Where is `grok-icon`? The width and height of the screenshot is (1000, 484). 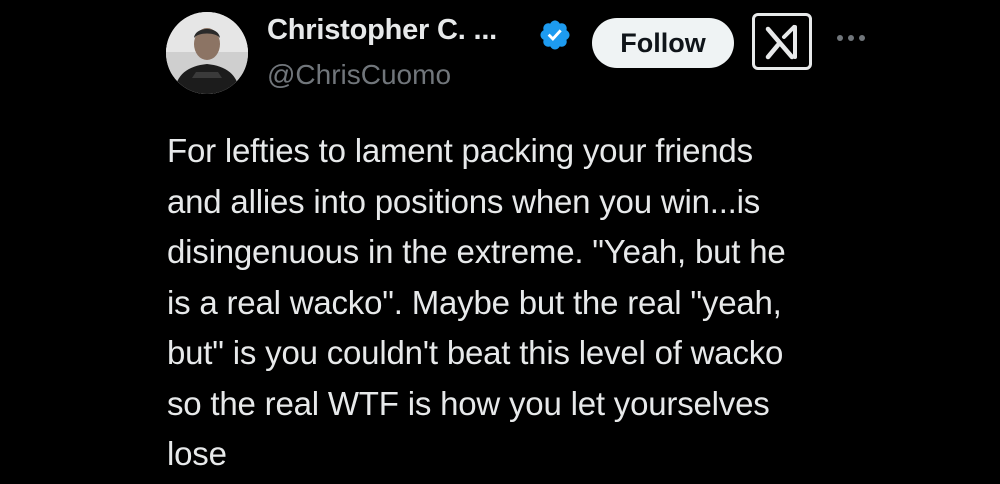 grok-icon is located at coordinates (781, 41).